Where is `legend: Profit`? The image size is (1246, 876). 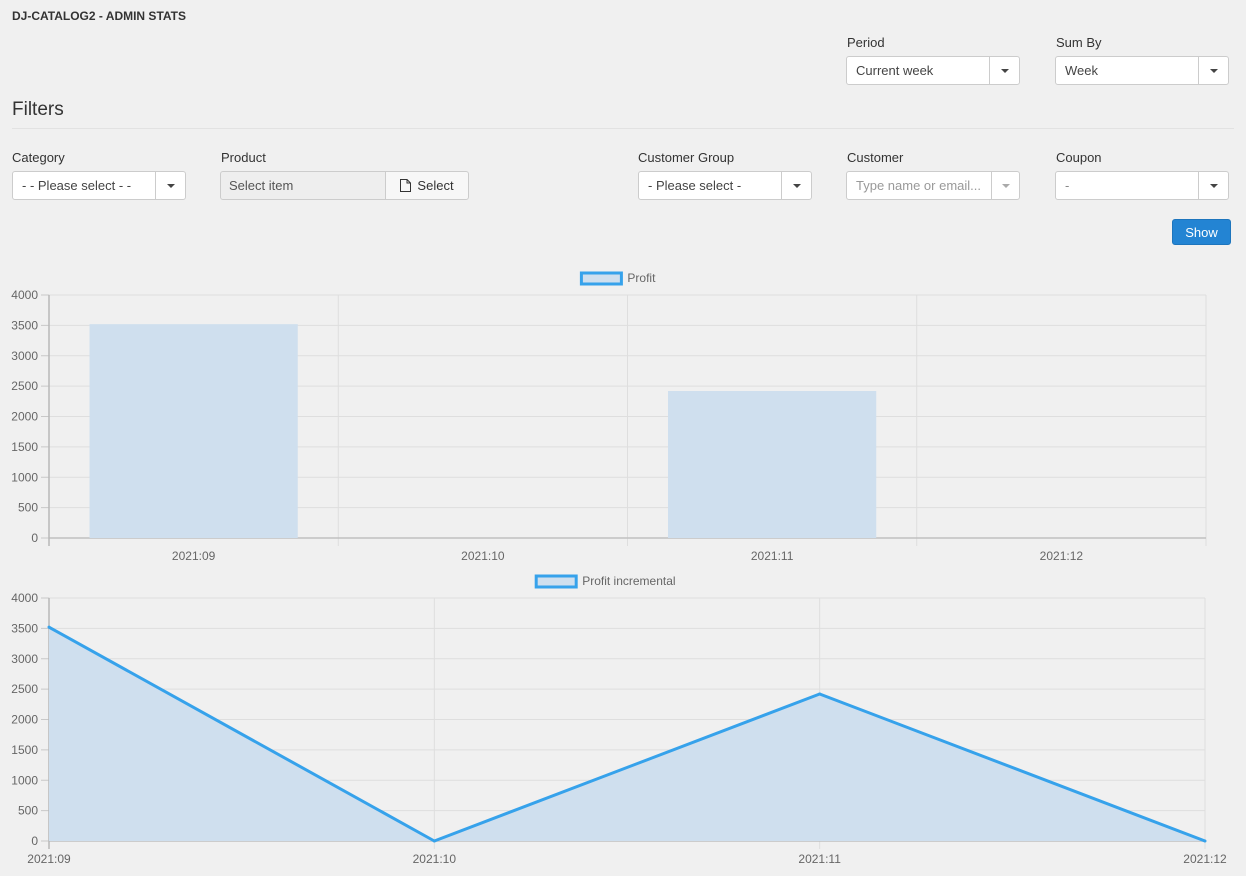
legend: Profit is located at coordinates (617, 278).